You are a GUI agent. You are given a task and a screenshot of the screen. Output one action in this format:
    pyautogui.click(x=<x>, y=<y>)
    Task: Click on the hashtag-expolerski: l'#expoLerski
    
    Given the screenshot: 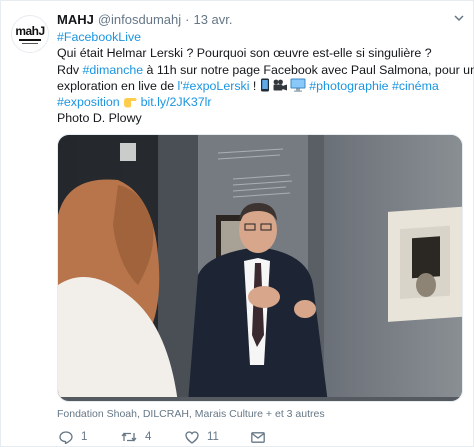 What is the action you would take?
    pyautogui.click(x=214, y=86)
    